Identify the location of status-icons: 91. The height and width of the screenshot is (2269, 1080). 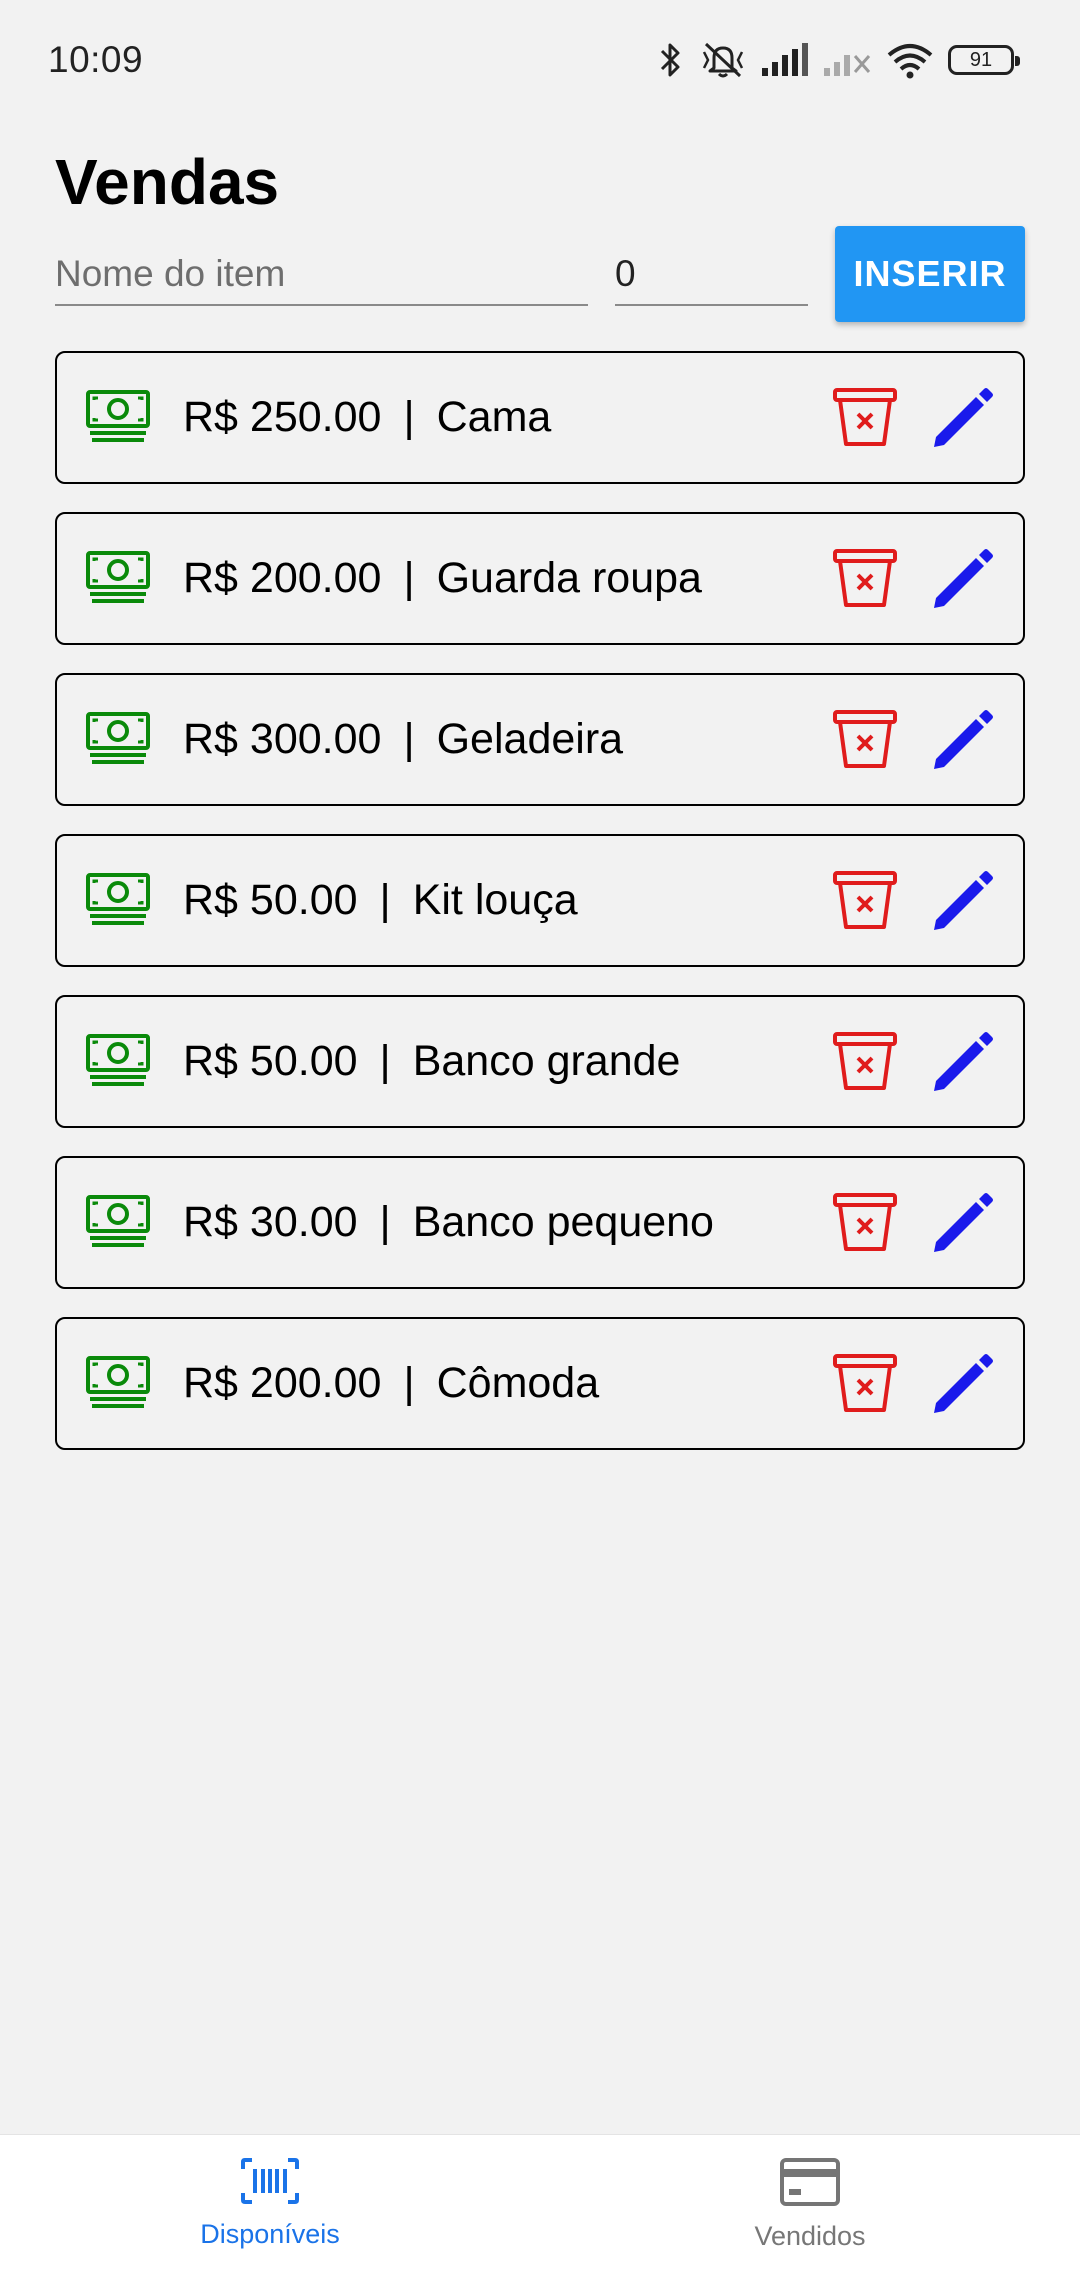
(838, 60).